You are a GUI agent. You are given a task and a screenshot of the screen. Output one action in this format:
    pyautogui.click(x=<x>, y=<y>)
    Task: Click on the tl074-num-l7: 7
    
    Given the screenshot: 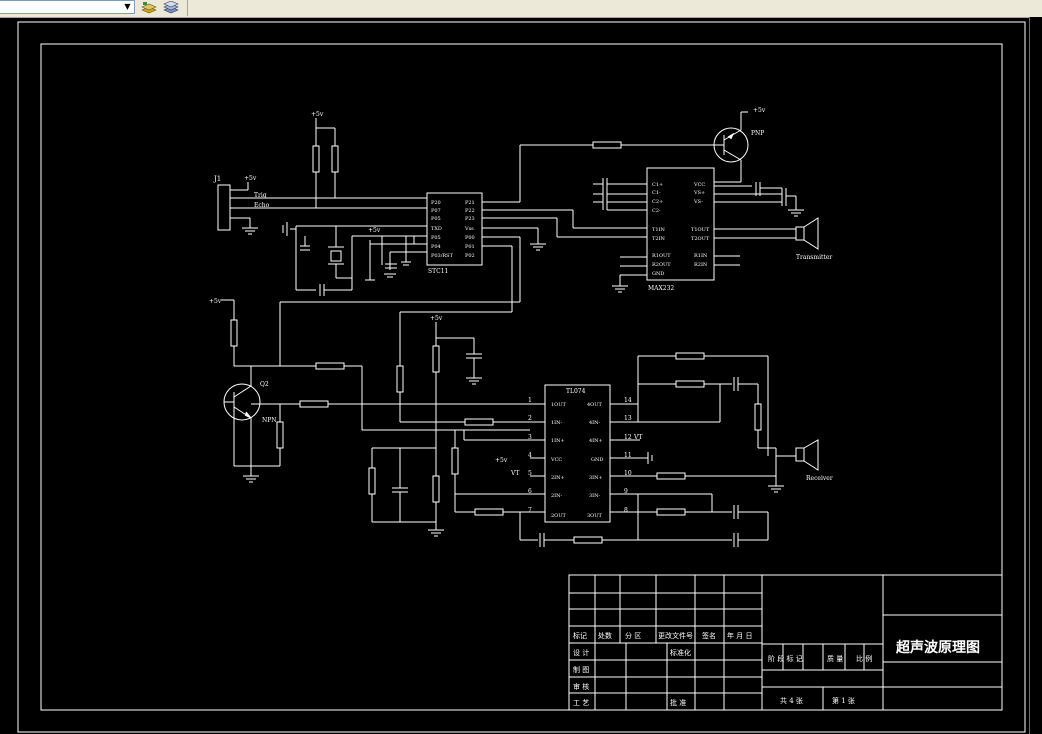 What is the action you would take?
    pyautogui.click(x=530, y=510)
    